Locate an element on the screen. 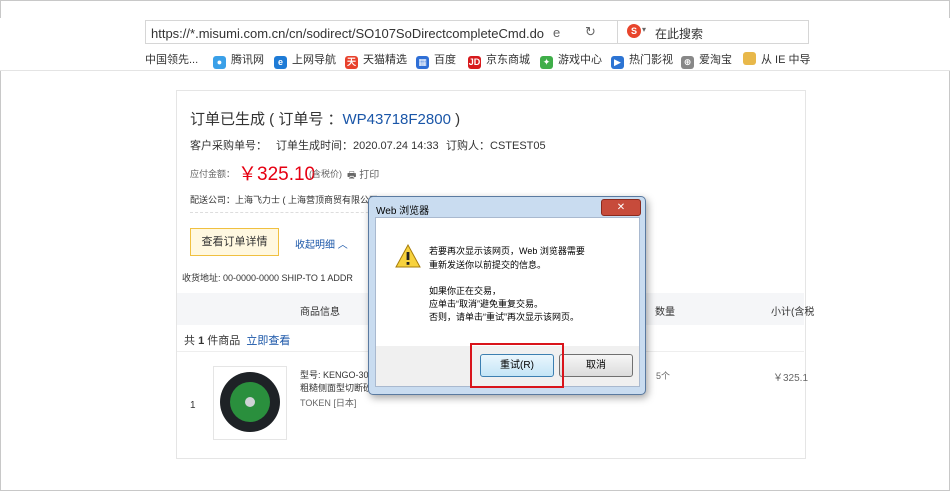  amount-value: ￥325.10 is located at coordinates (277, 174).